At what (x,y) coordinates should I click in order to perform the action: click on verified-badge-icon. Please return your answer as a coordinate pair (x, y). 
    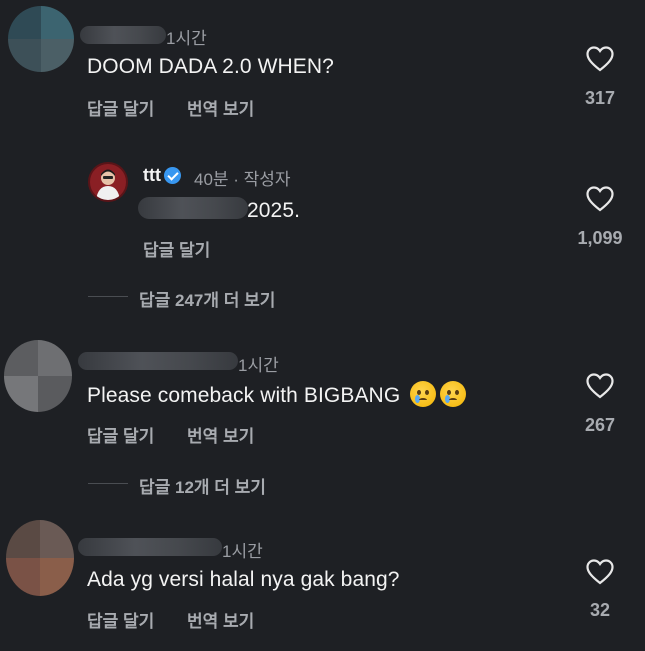
    Looking at the image, I should click on (172, 175).